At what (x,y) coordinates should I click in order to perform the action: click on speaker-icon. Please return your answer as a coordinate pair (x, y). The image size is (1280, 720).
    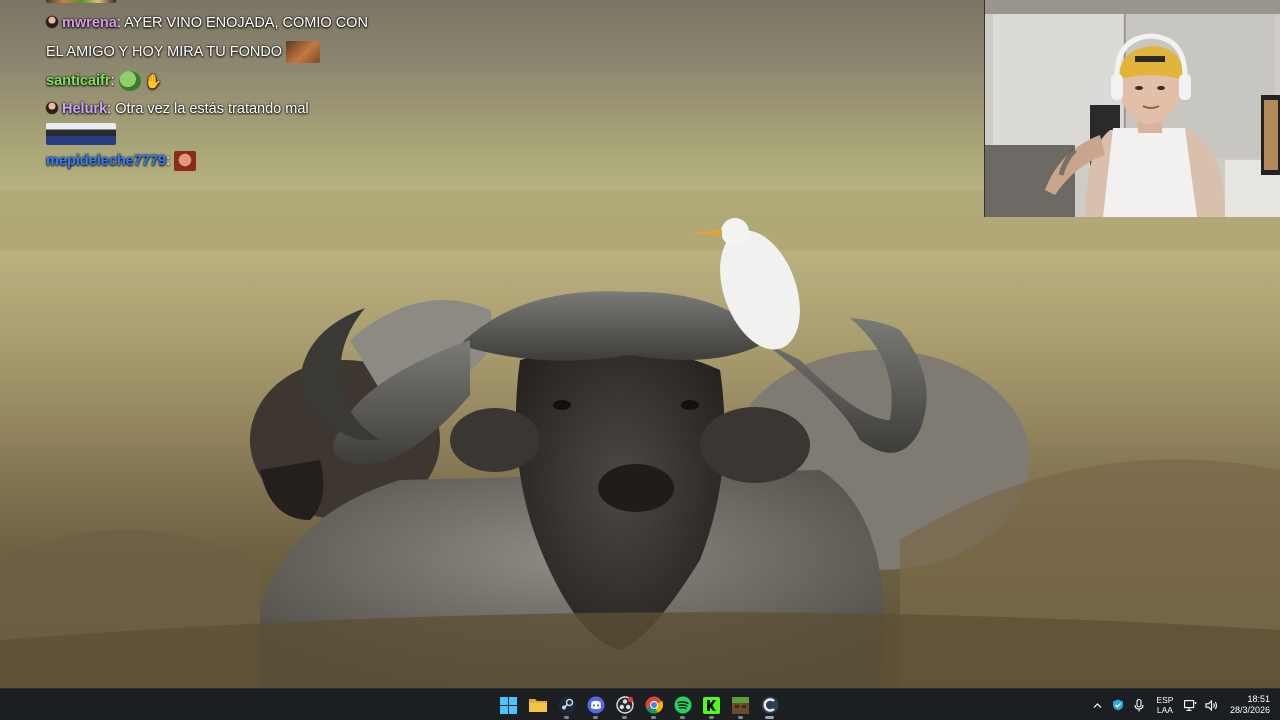
    Looking at the image, I should click on (1211, 705).